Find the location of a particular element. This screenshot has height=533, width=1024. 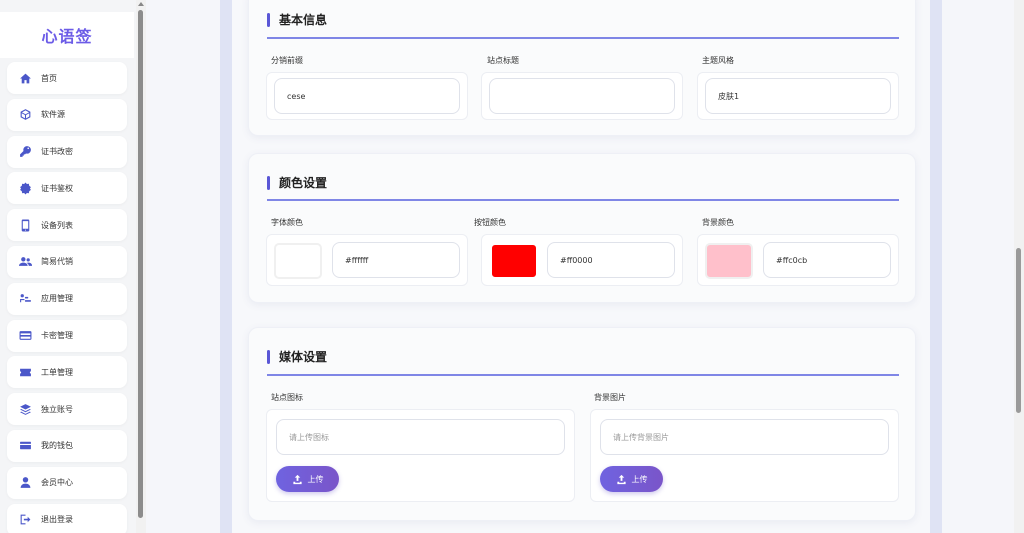

apps-icon is located at coordinates (25, 299).